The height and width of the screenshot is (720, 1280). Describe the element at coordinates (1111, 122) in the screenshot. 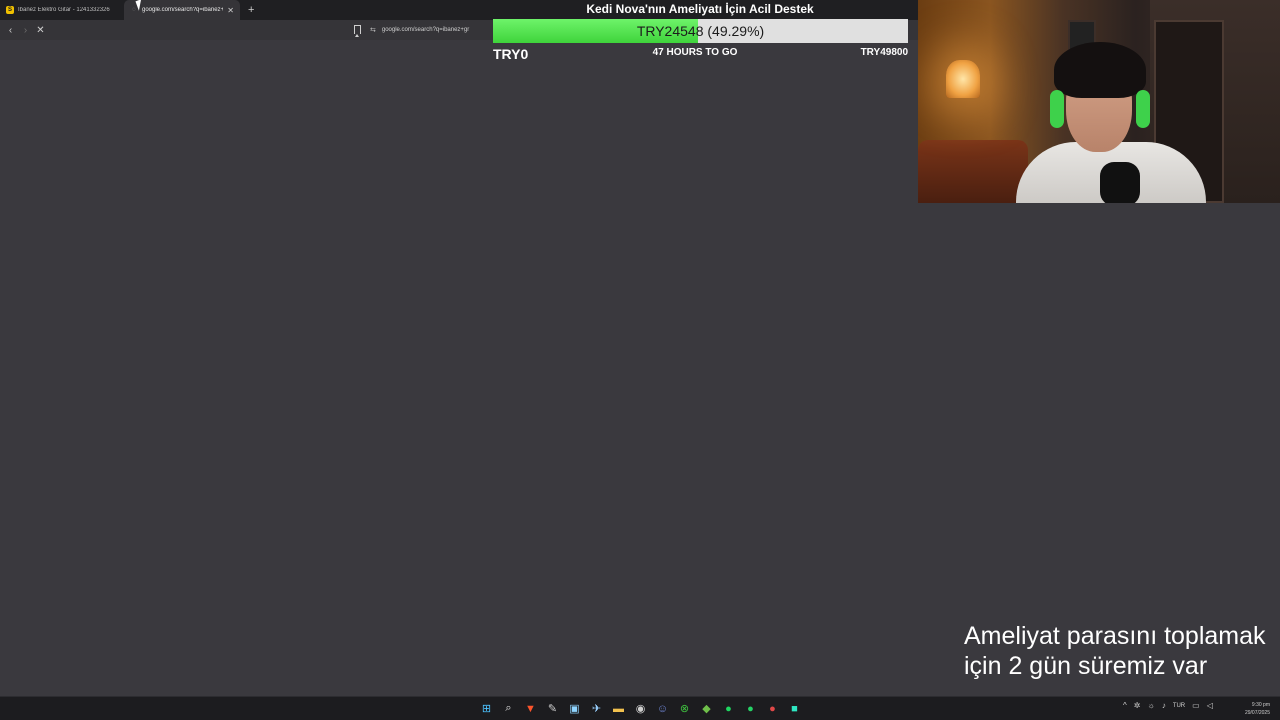

I see `streamer` at that location.